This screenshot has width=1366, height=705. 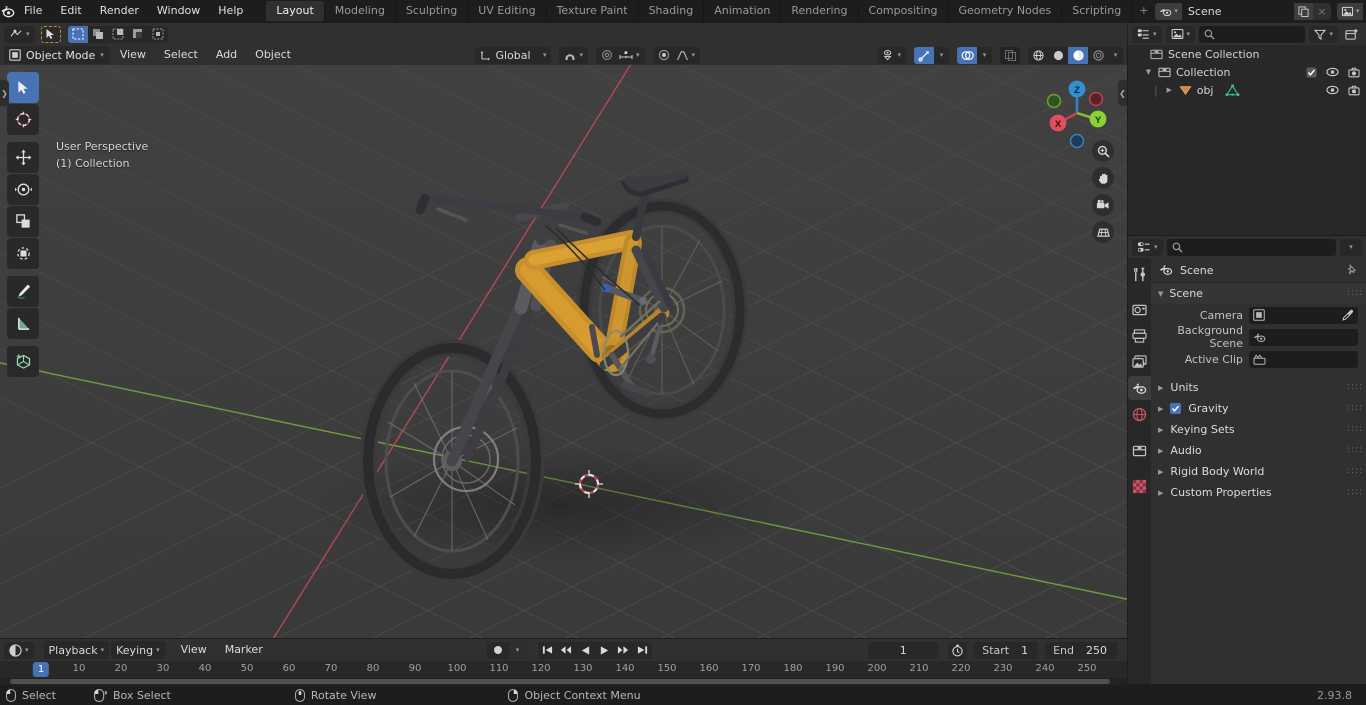 I want to click on timeline-scrollbar, so click(x=563, y=681).